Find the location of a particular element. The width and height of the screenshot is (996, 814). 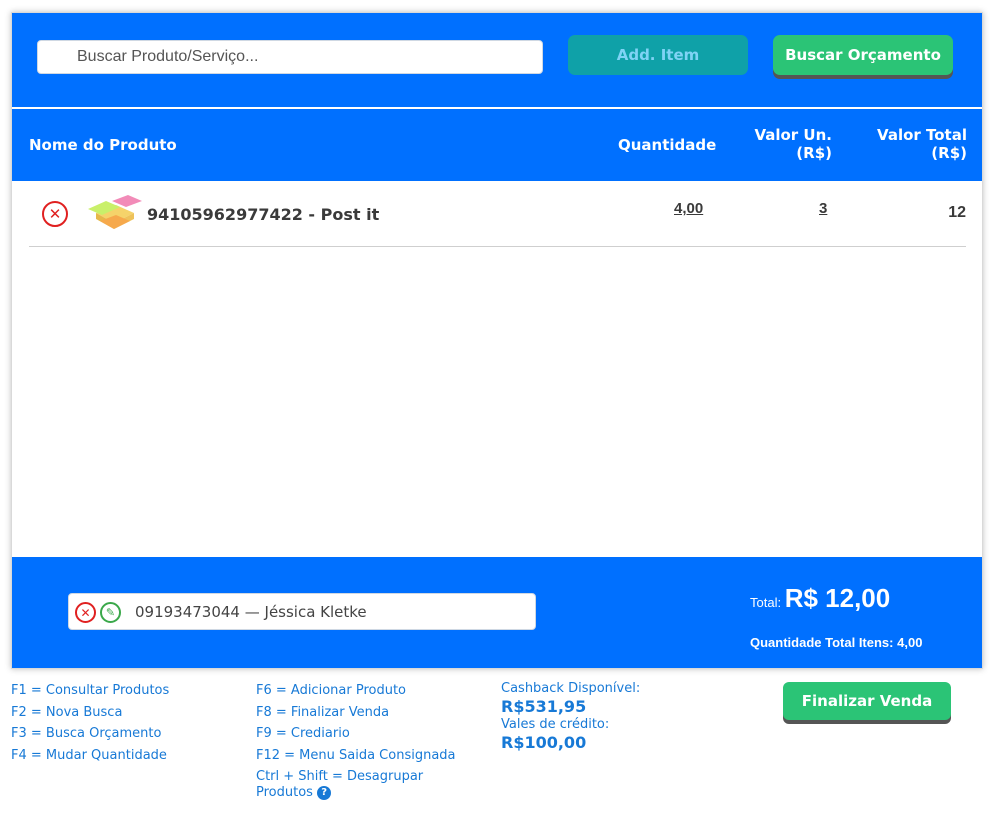

shortcut-f12: F12 = Menu Saida Consignada is located at coordinates (356, 755).